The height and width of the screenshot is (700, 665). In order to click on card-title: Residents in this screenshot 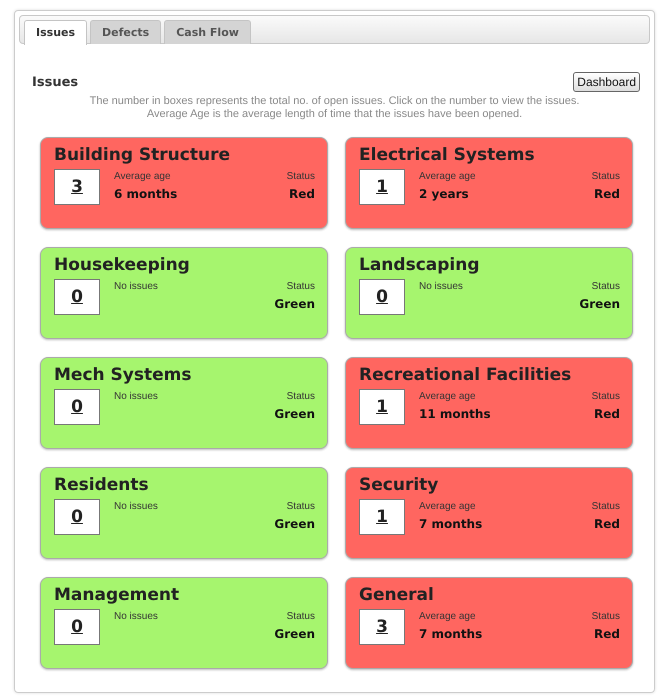, I will do `click(102, 485)`.